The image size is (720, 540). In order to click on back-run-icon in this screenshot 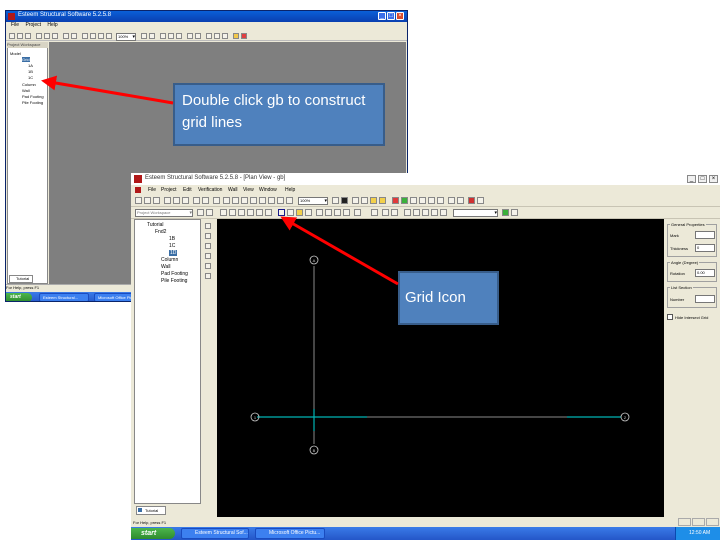, I will do `click(236, 36)`.